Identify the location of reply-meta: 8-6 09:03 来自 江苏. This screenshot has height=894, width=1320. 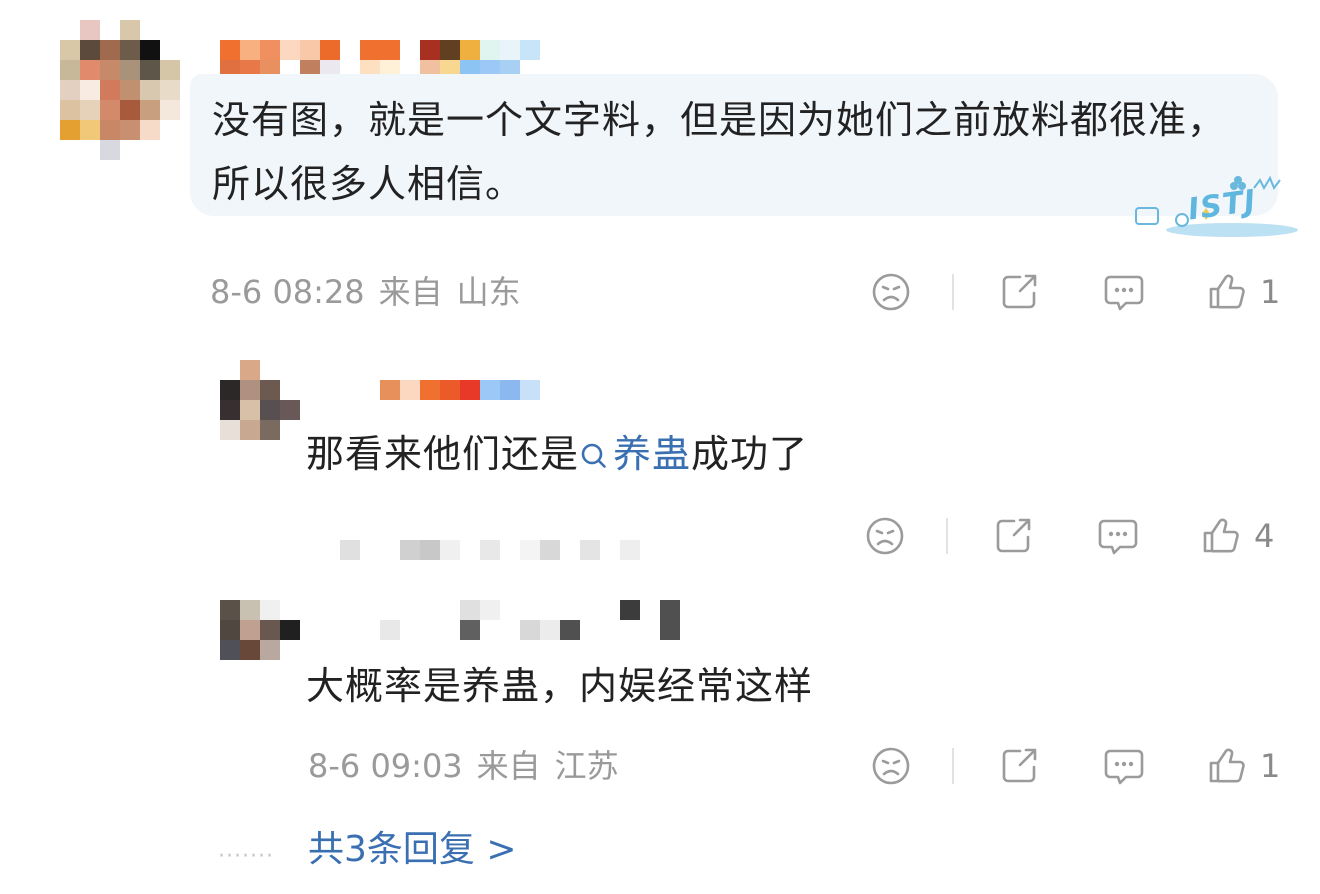
(470, 766).